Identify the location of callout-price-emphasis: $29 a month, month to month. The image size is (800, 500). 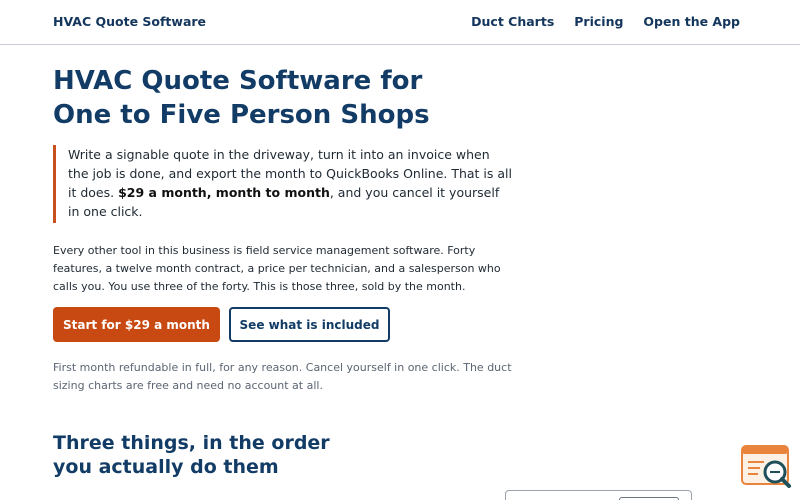
(224, 192).